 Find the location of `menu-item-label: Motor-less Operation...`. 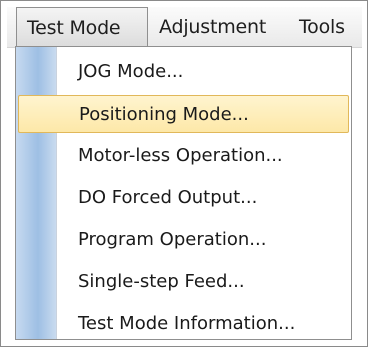

menu-item-label: Motor-less Operation... is located at coordinates (180, 155).